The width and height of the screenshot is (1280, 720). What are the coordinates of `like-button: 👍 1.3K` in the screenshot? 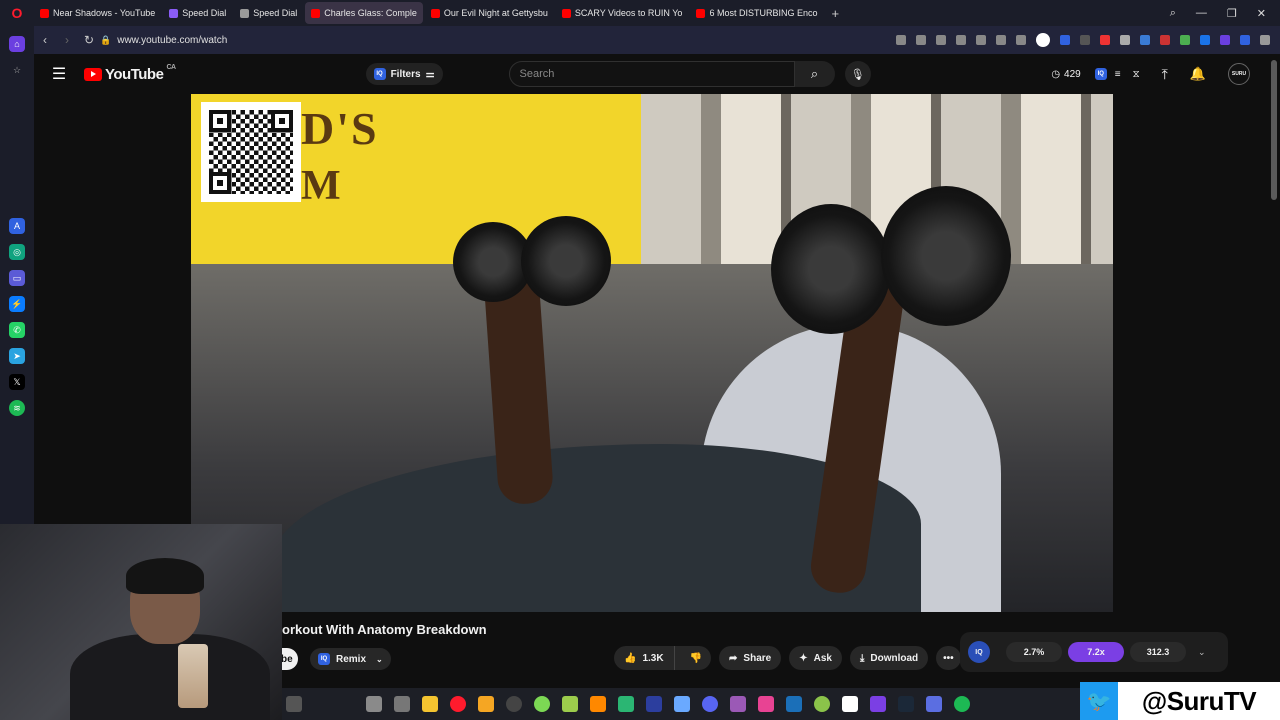 It's located at (644, 658).